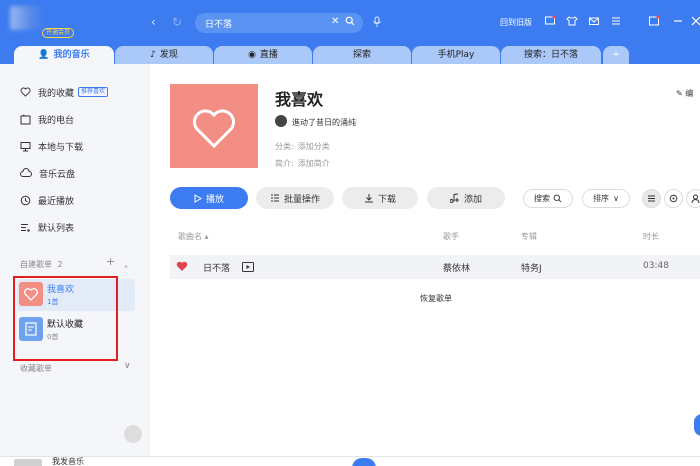 This screenshot has width=700, height=466. I want to click on category-row: 分类: 添加分类, so click(302, 146).